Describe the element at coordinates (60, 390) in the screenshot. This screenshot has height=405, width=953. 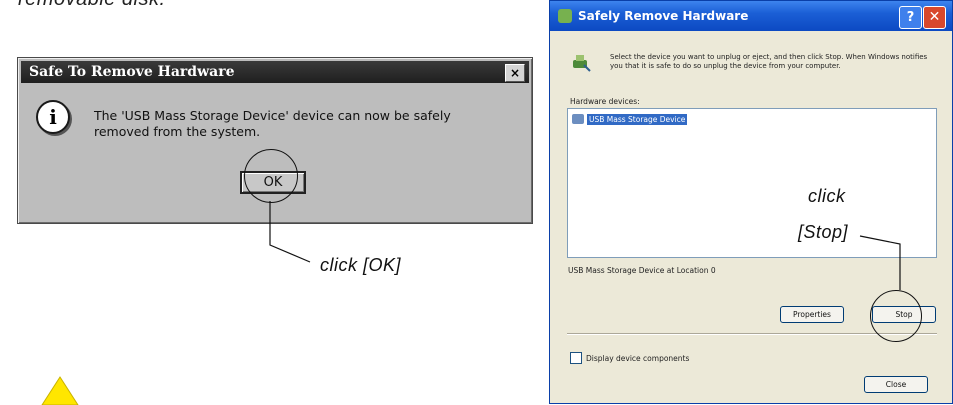
I see `warning-icon` at that location.